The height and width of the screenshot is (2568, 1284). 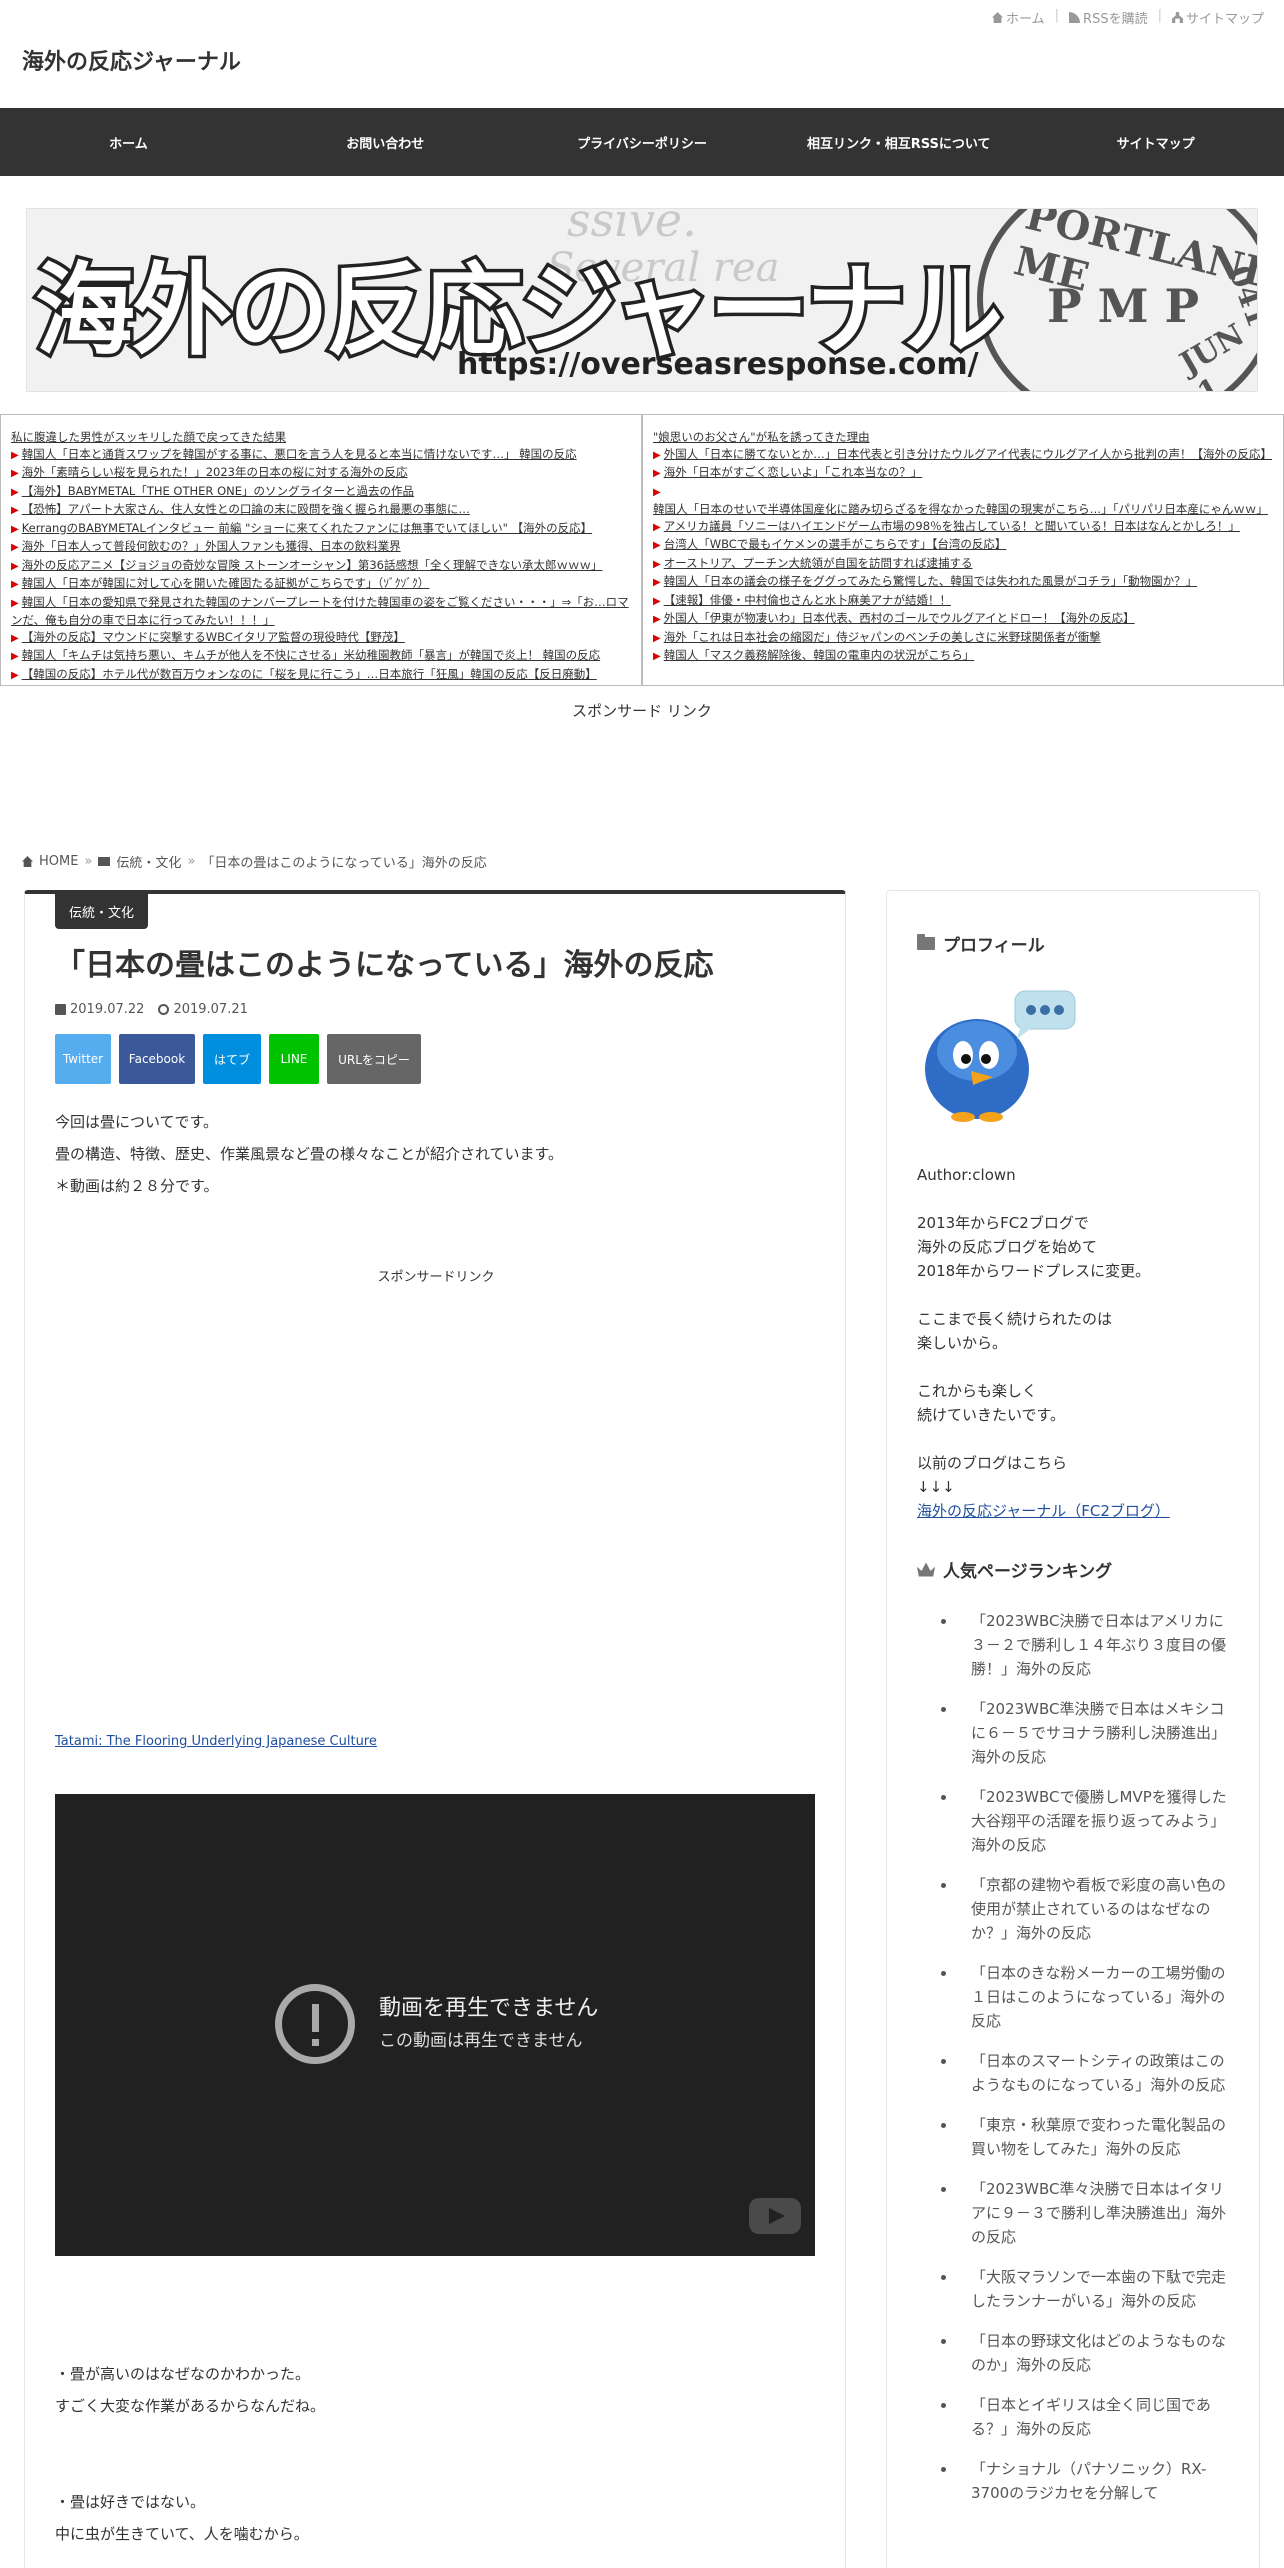 What do you see at coordinates (1077, 1331) in the screenshot?
I see `profile-paragraph: ここまで長く続けられたのは 楽しいから。` at bounding box center [1077, 1331].